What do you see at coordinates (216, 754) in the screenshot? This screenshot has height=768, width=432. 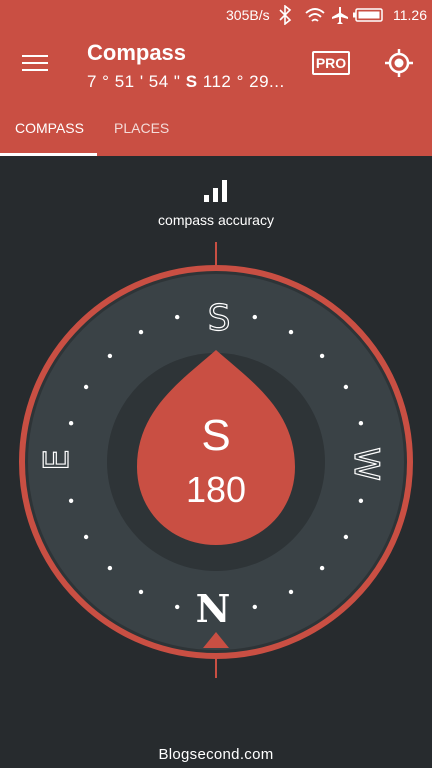 I see `watermark: Blogsecond.com` at bounding box center [216, 754].